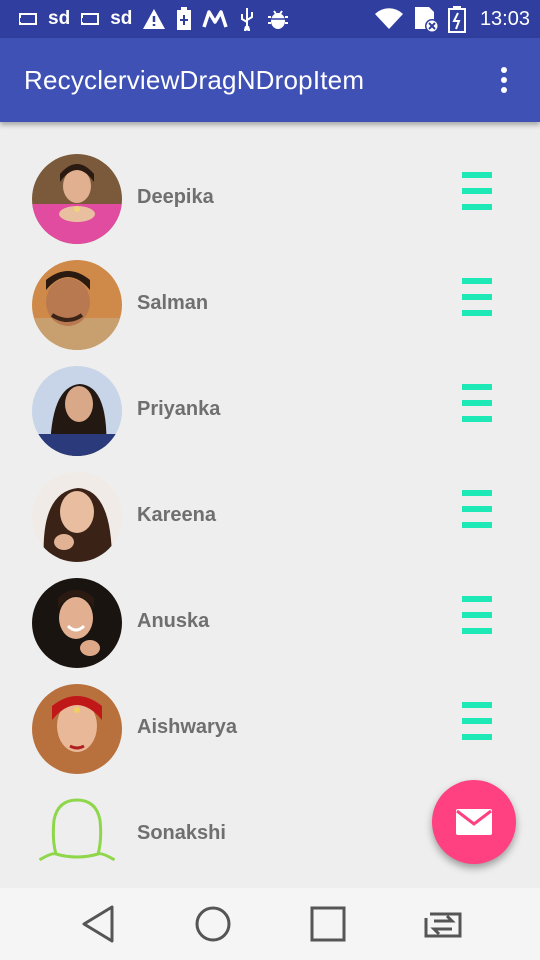 The height and width of the screenshot is (960, 540). I want to click on list-item: Priyanka, so click(270, 415).